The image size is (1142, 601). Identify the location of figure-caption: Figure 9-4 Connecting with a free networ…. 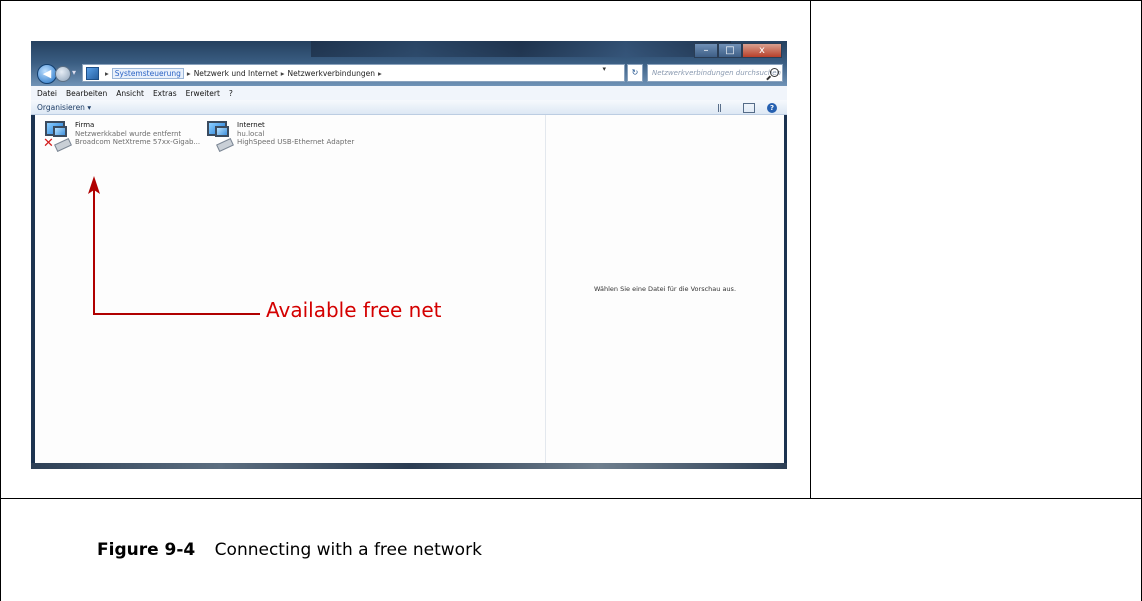
(289, 550).